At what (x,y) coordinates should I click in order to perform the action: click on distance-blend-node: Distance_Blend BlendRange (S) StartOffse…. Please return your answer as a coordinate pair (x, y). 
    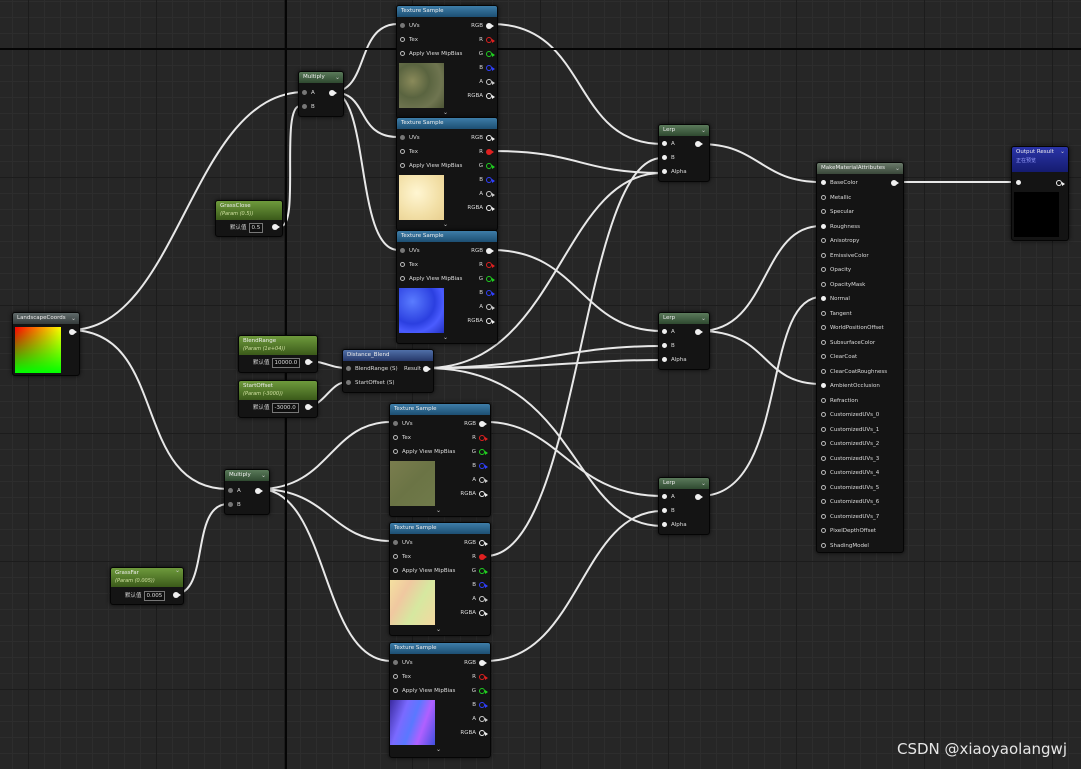
    Looking at the image, I should click on (388, 371).